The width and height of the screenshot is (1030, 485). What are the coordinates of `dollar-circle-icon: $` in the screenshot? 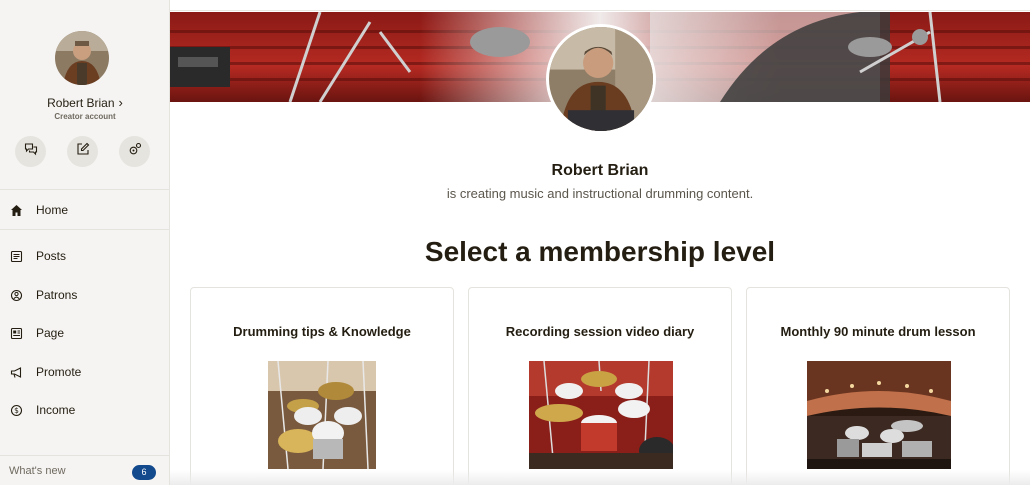 It's located at (16, 410).